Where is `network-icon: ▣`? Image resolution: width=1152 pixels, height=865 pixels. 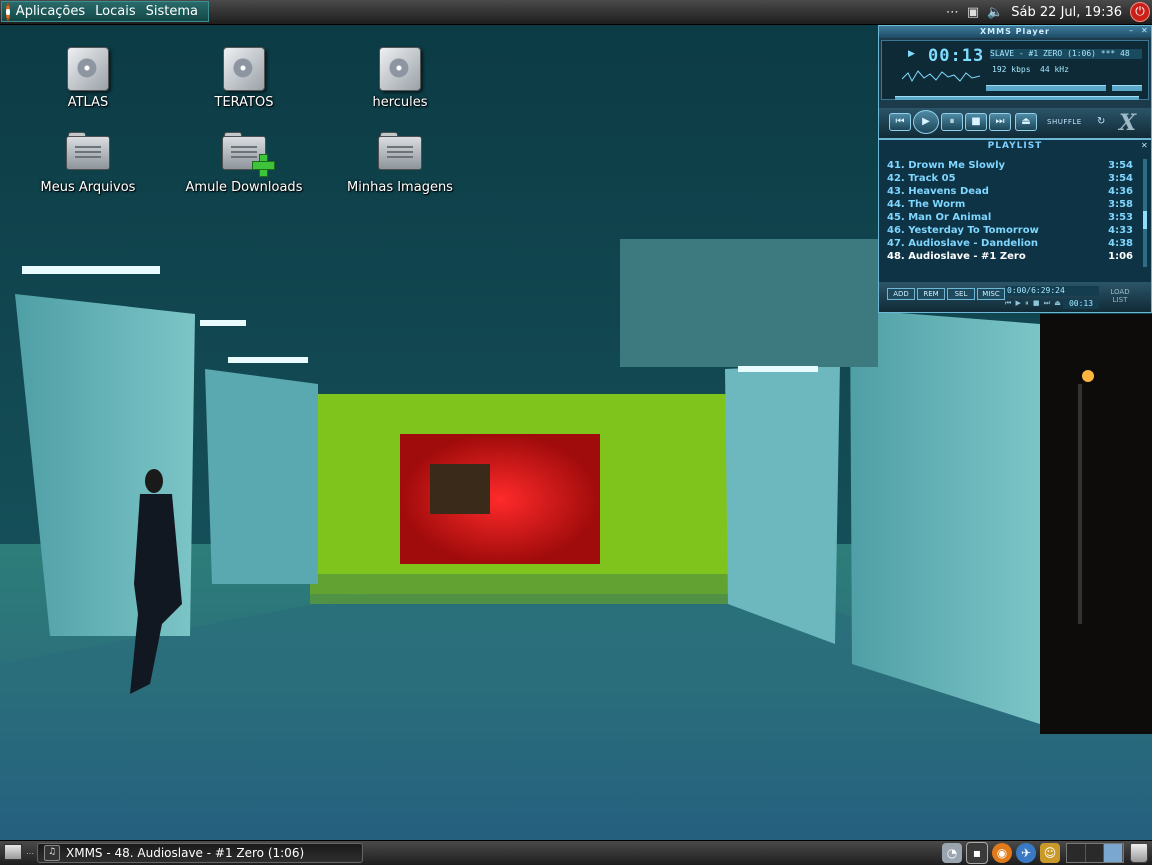
network-icon: ▣ is located at coordinates (973, 12).